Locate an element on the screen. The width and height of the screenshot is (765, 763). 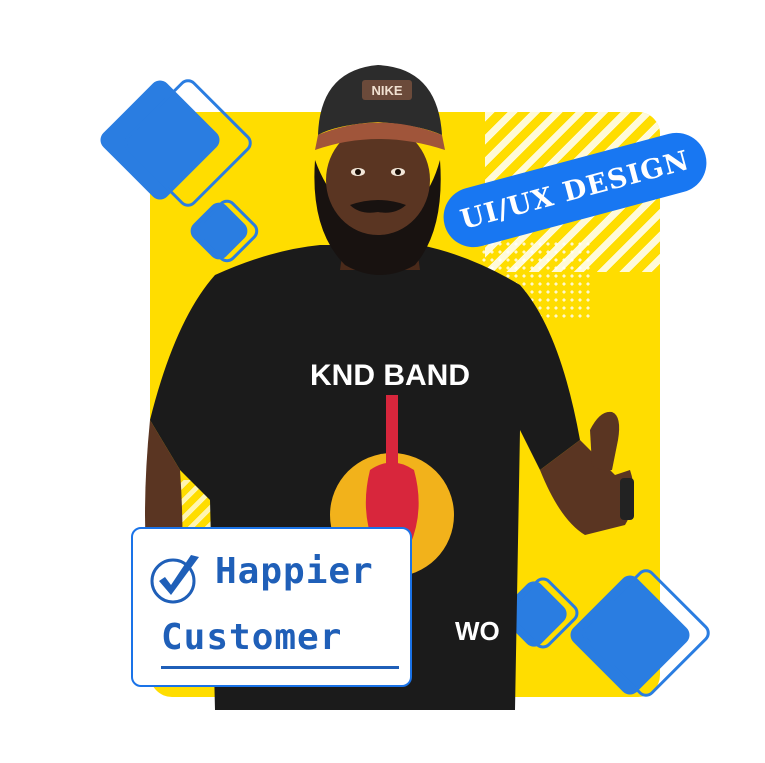
card-underline is located at coordinates (280, 667).